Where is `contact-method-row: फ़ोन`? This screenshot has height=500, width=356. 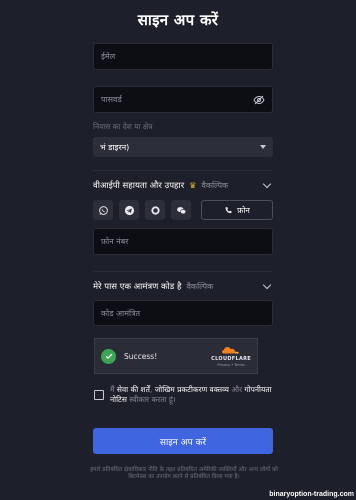
contact-method-row: फ़ोन is located at coordinates (183, 210).